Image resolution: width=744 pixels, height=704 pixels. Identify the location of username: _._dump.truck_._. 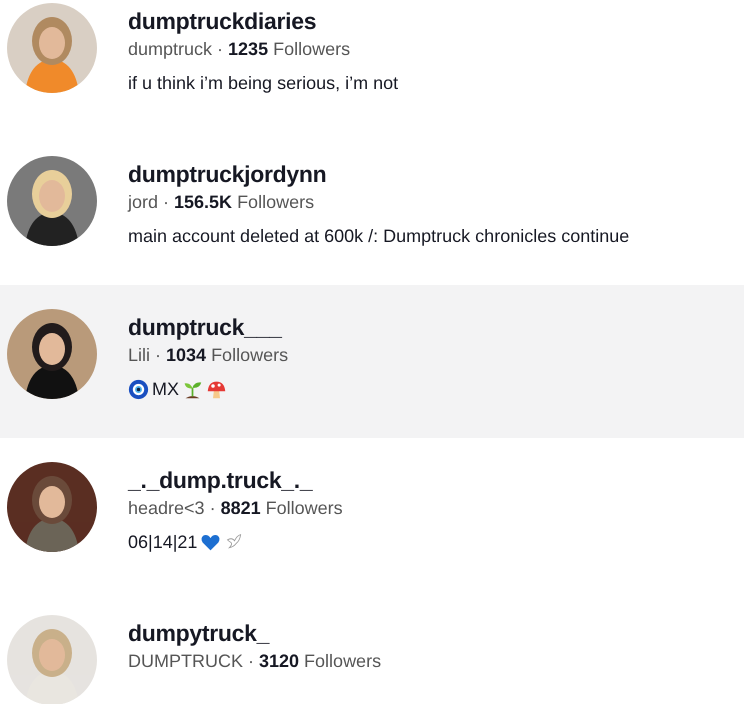
(235, 480).